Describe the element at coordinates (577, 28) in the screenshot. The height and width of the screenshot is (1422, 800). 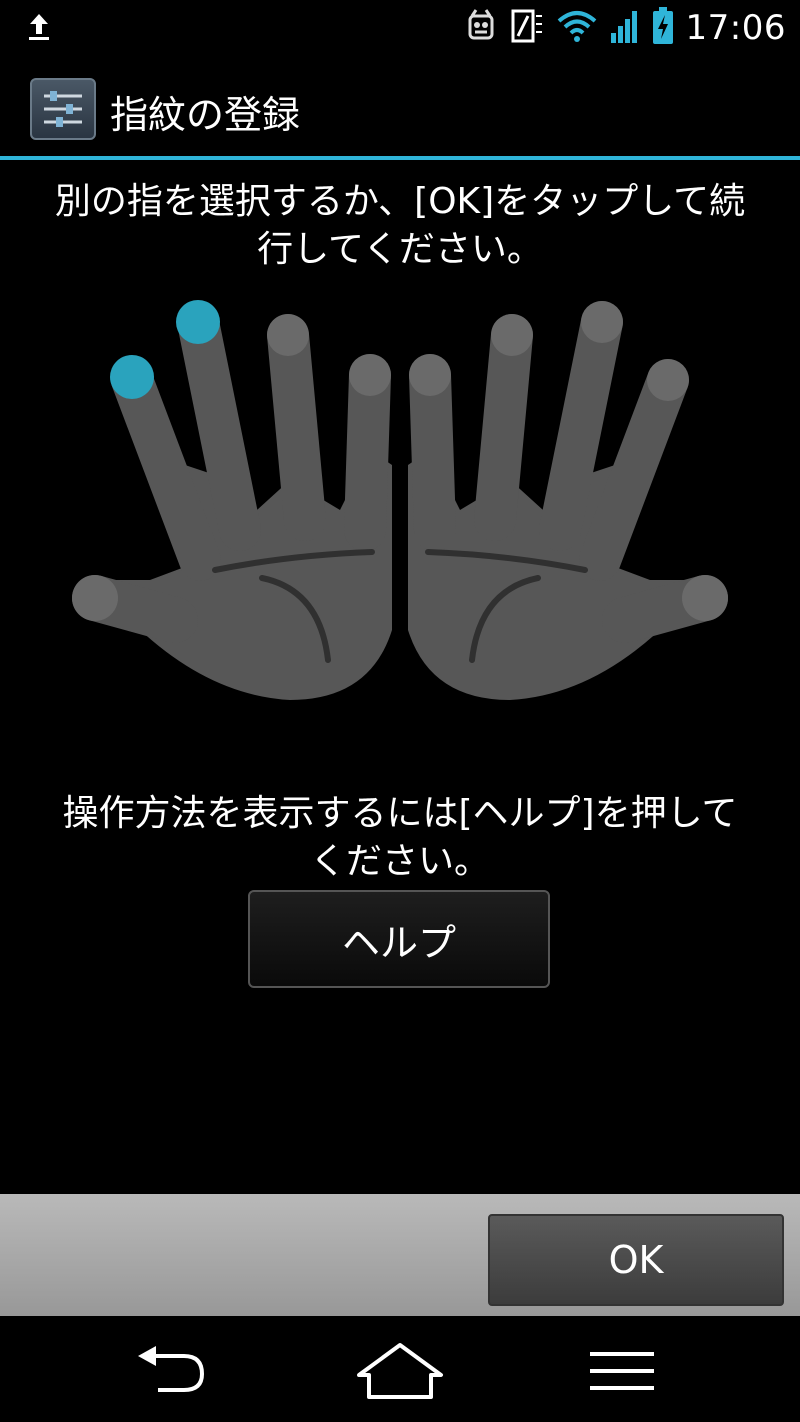
I see `wifi-icon` at that location.